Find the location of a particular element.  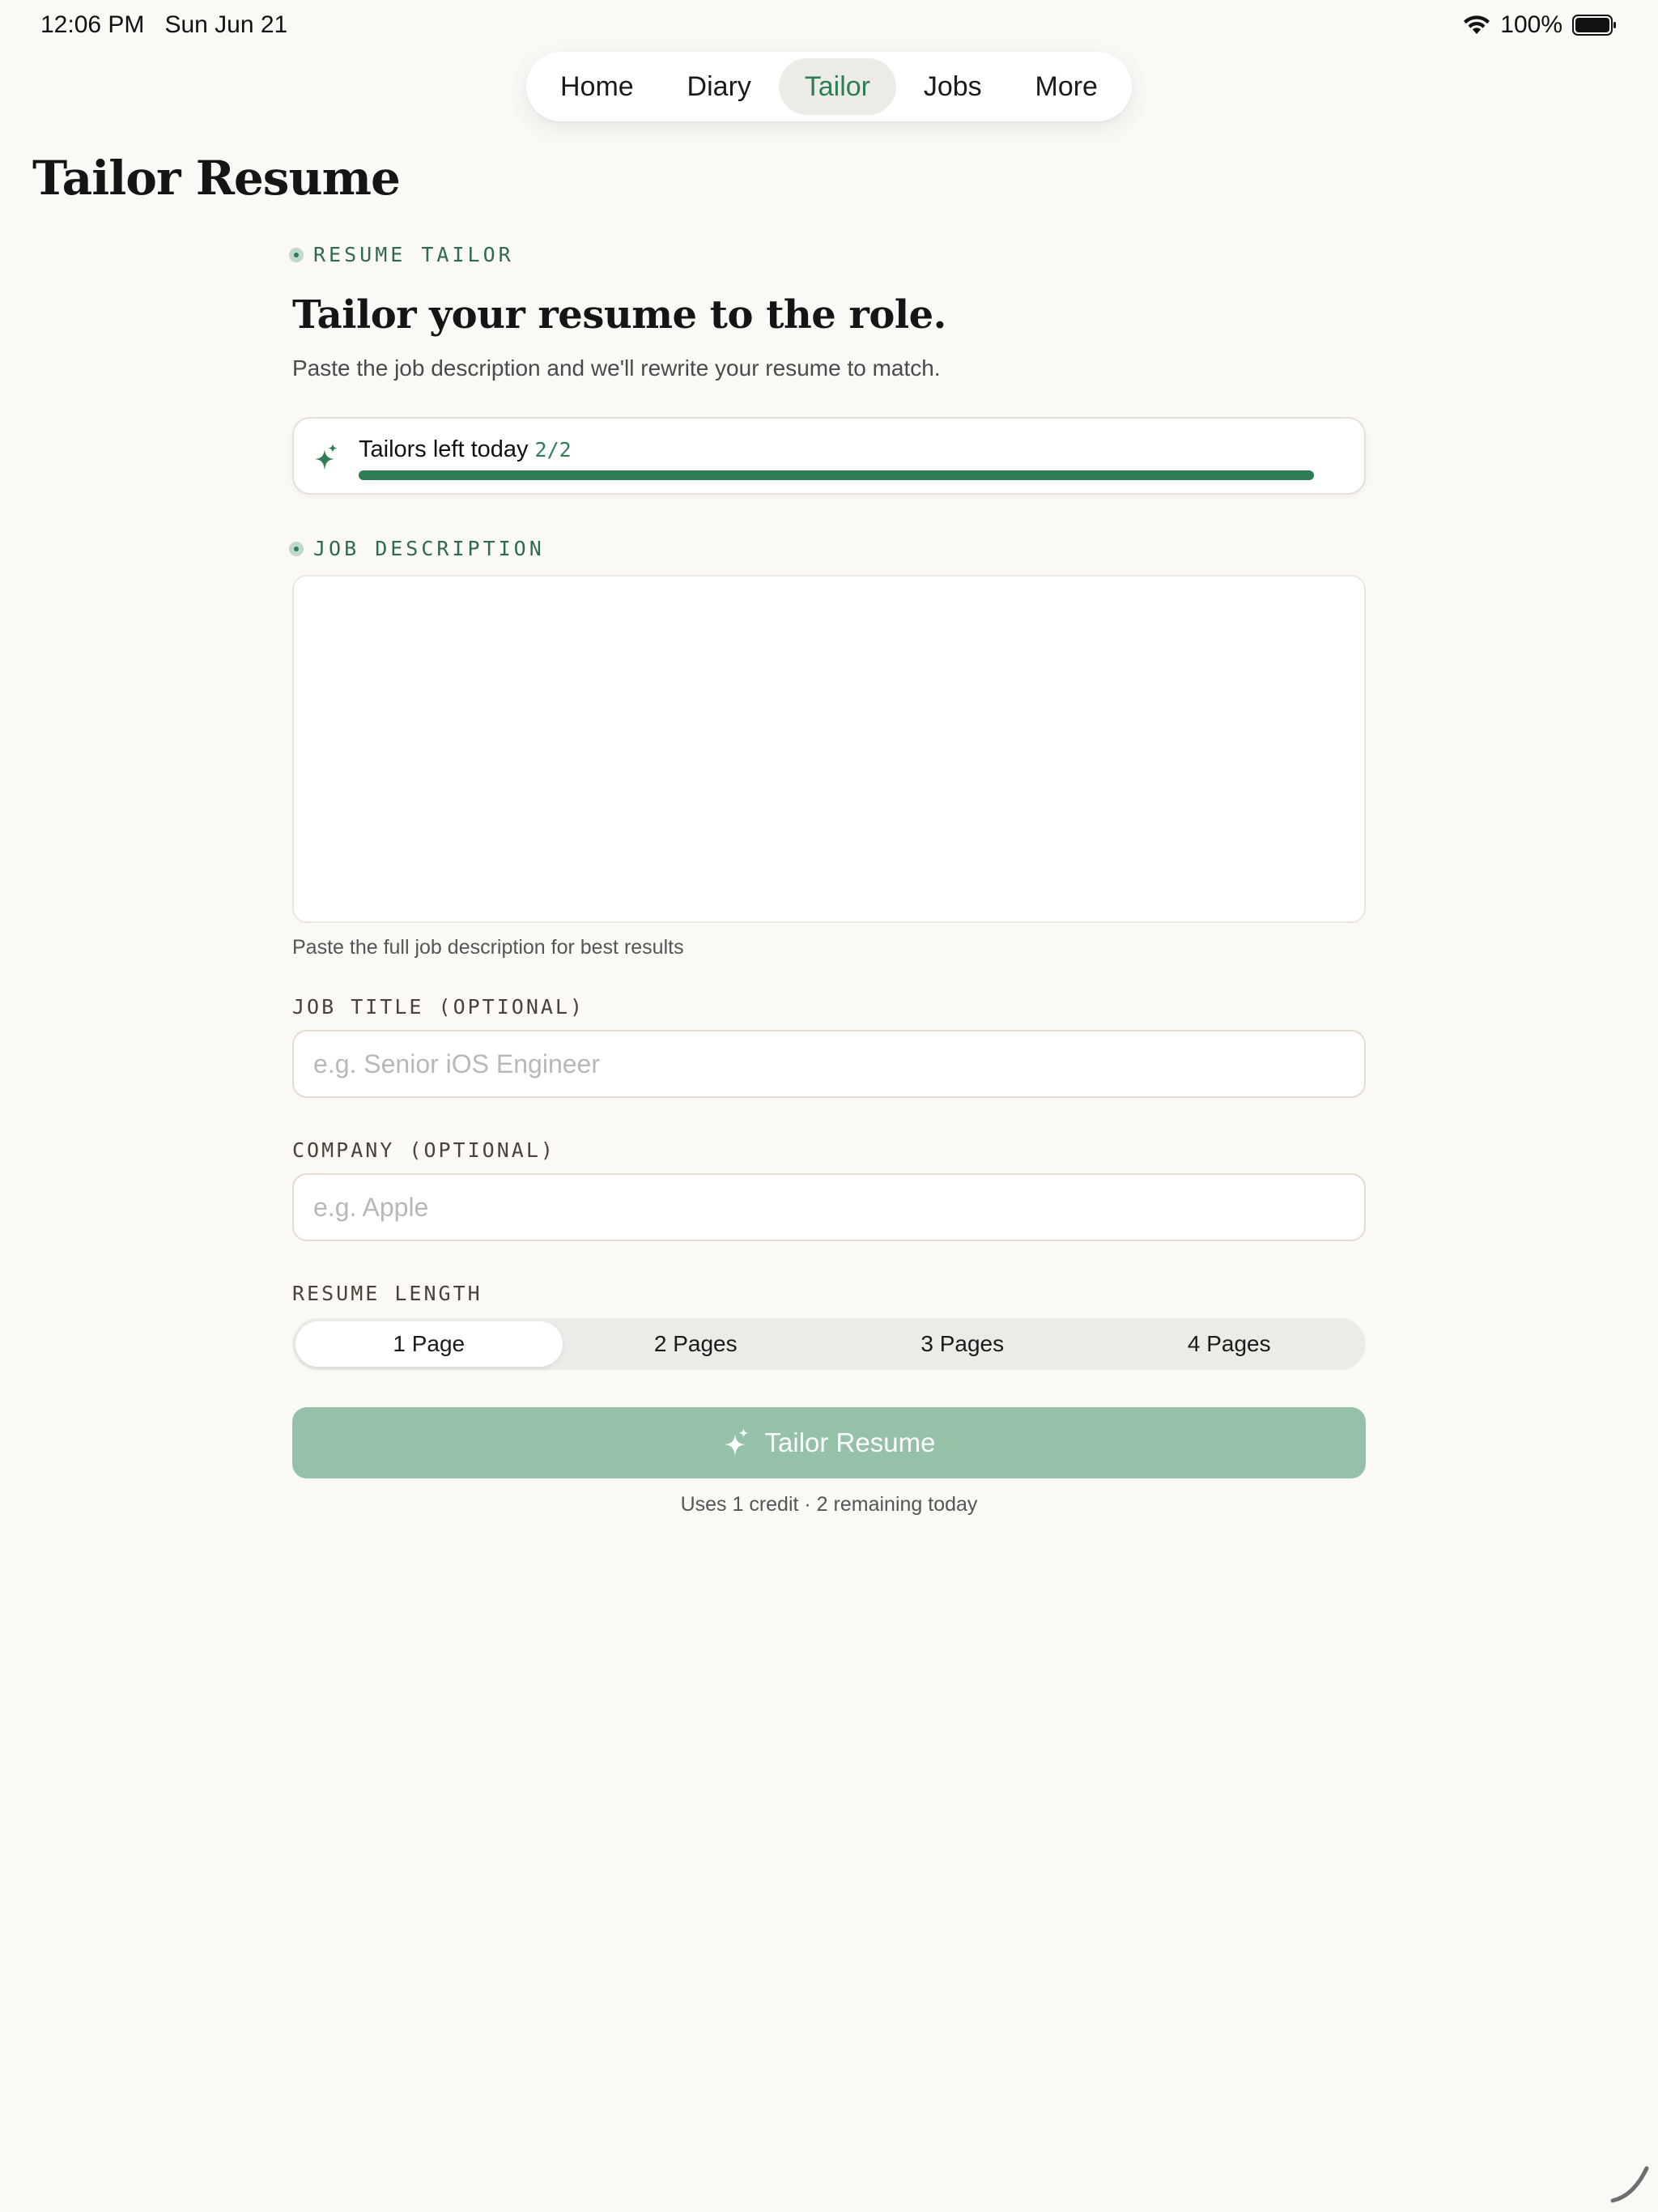

job-title-field: JOB TITLE (OPTIONAL) is located at coordinates (829, 1046).